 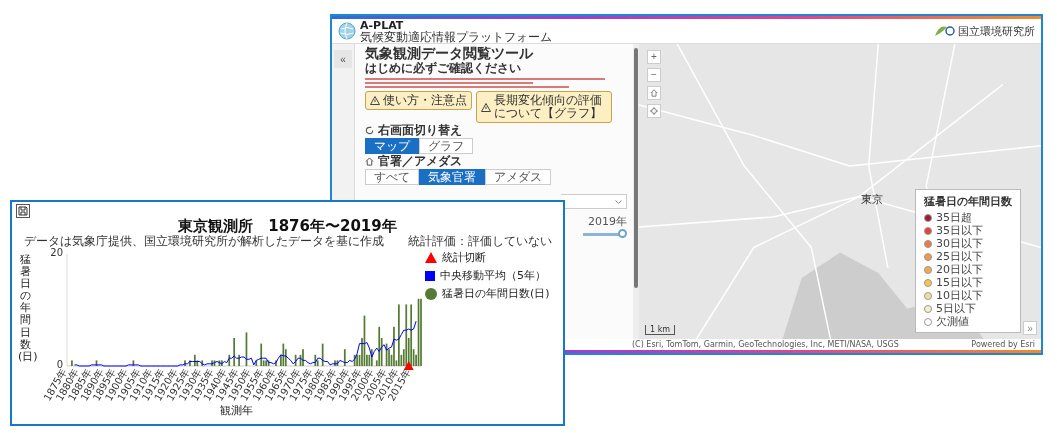 What do you see at coordinates (382, 25) in the screenshot?
I see `logo-title: A-PLAT` at bounding box center [382, 25].